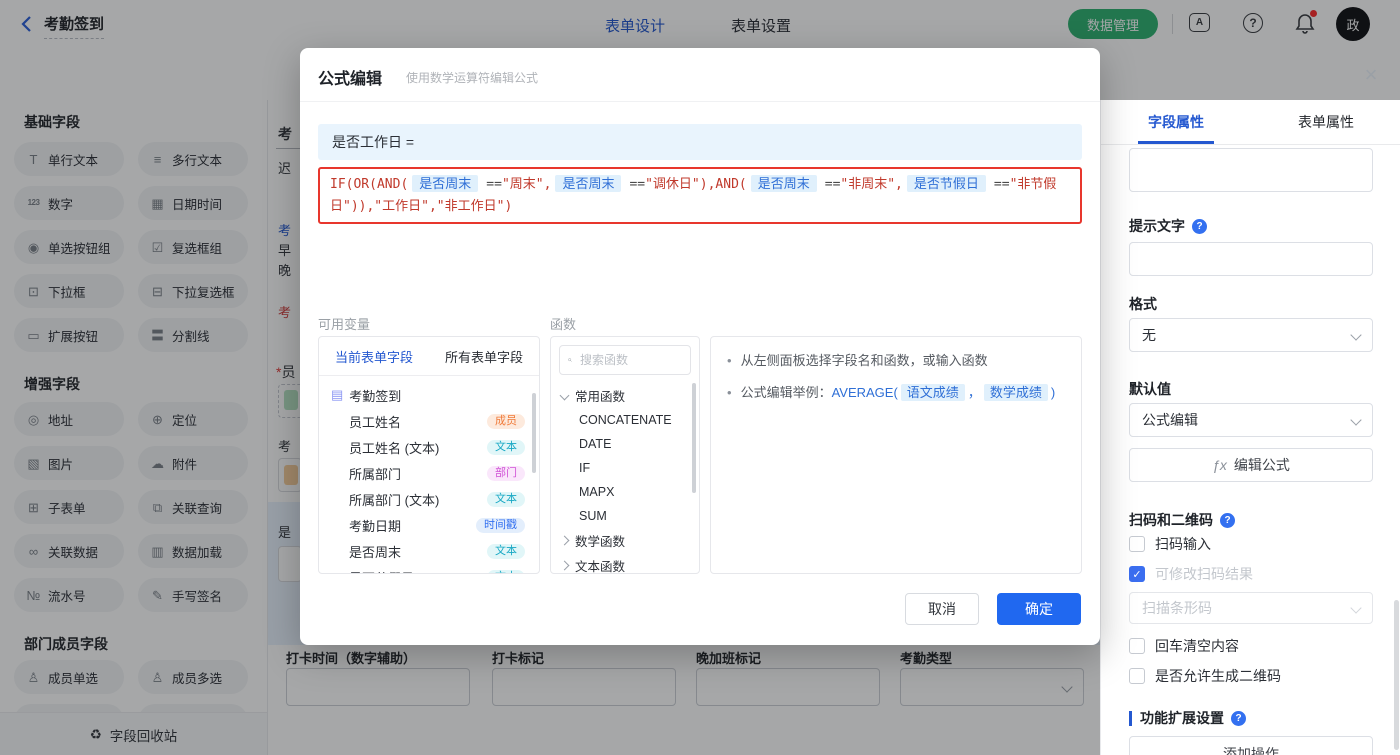  I want to click on fx-icon: ƒx, so click(1219, 465).